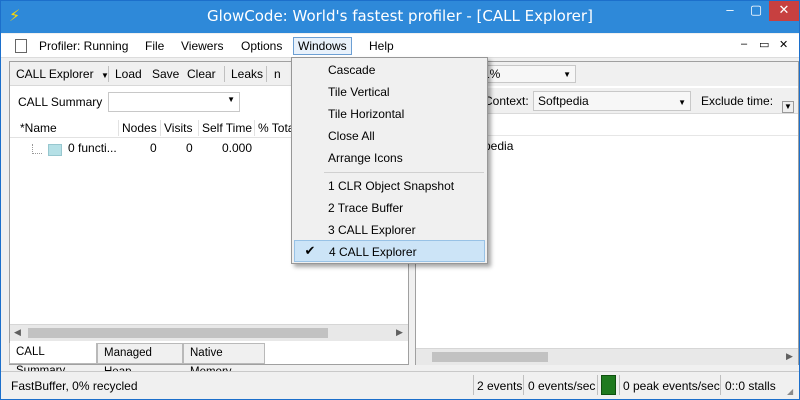  I want to click on function-color-swatch, so click(55, 150).